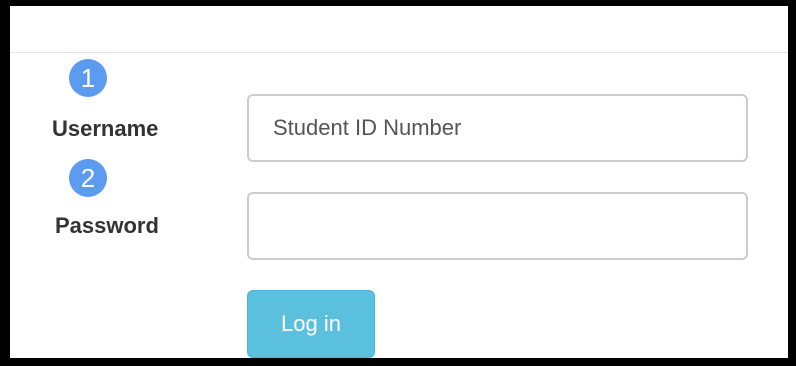 The image size is (796, 366). I want to click on step-2-badge: 2, so click(88, 178).